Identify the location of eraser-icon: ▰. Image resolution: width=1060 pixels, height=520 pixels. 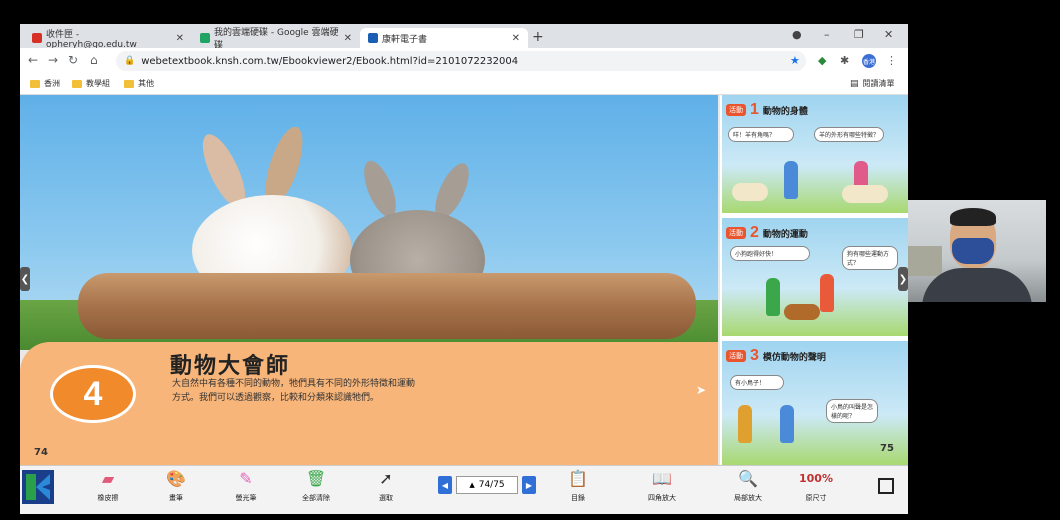
(108, 478).